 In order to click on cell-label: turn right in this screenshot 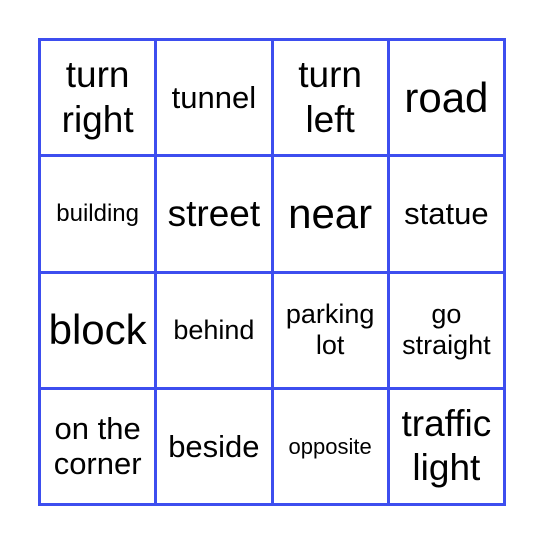, I will do `click(97, 97)`.